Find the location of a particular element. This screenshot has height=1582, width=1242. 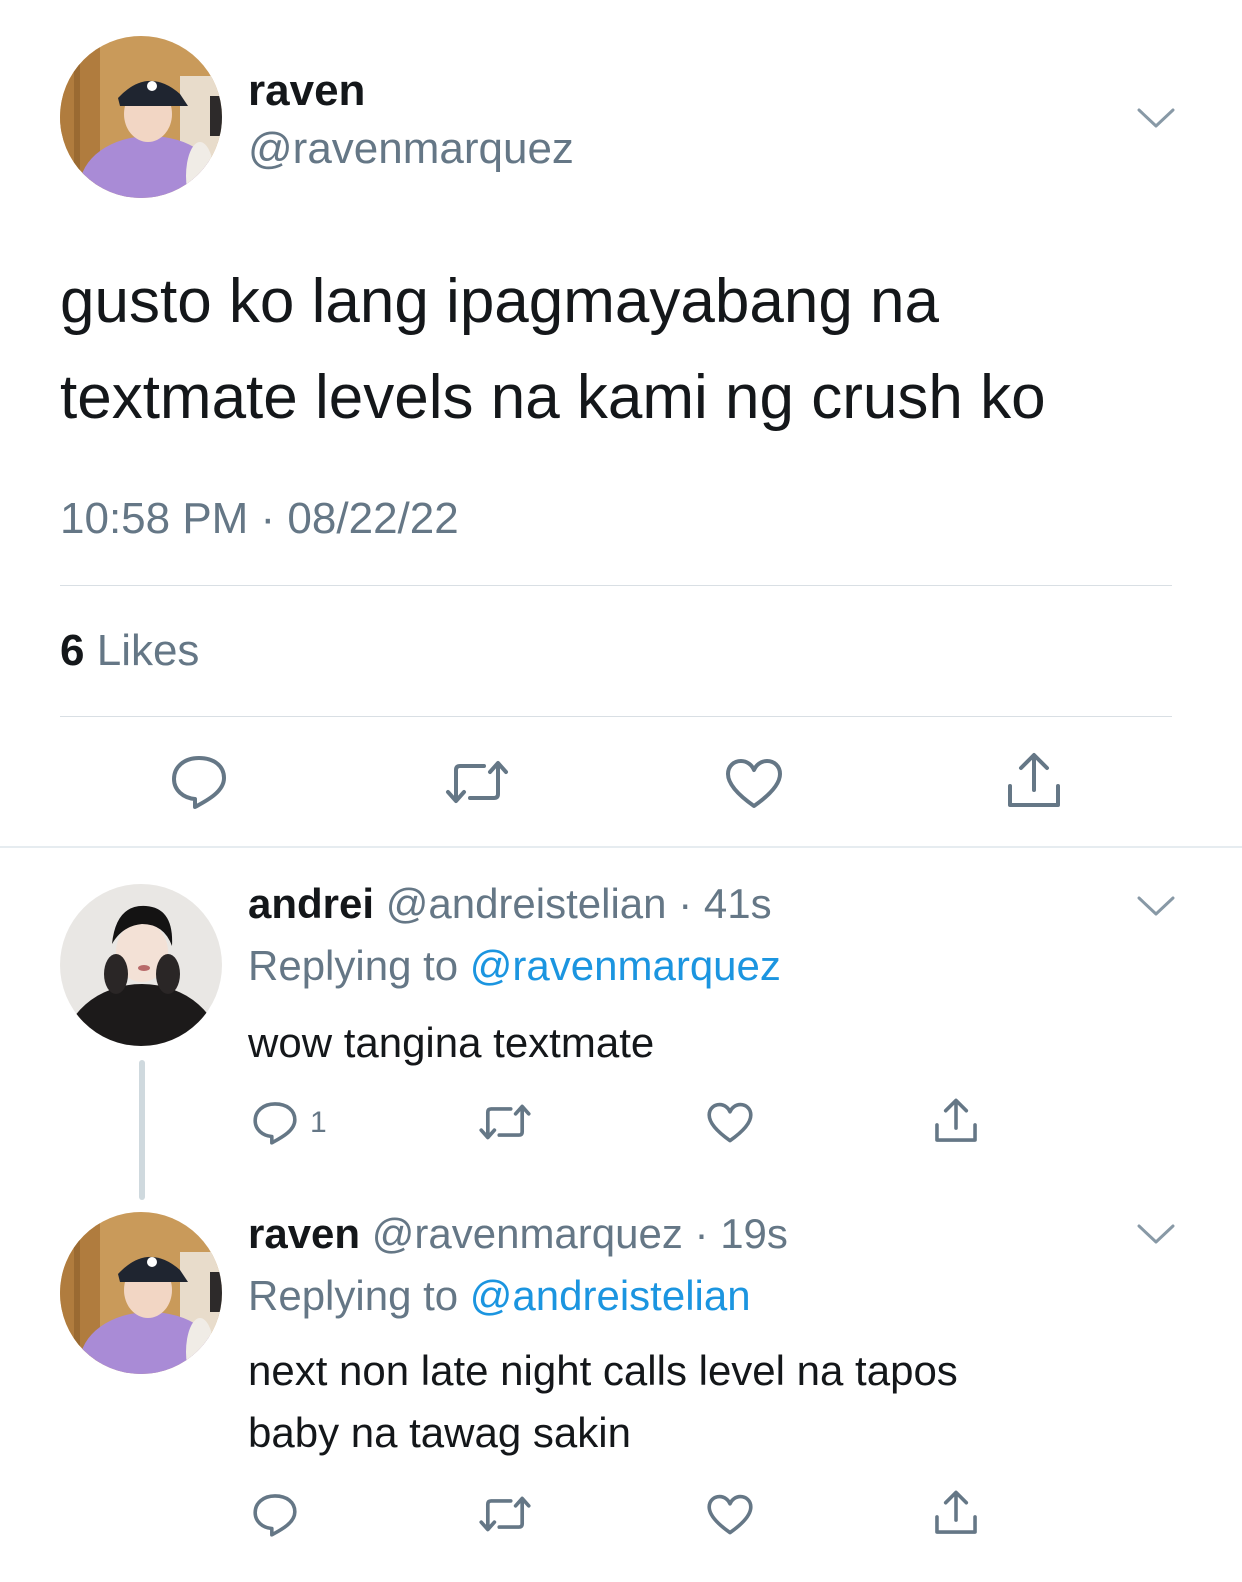

replying-to: Replying to @andreistelian is located at coordinates (499, 1296).